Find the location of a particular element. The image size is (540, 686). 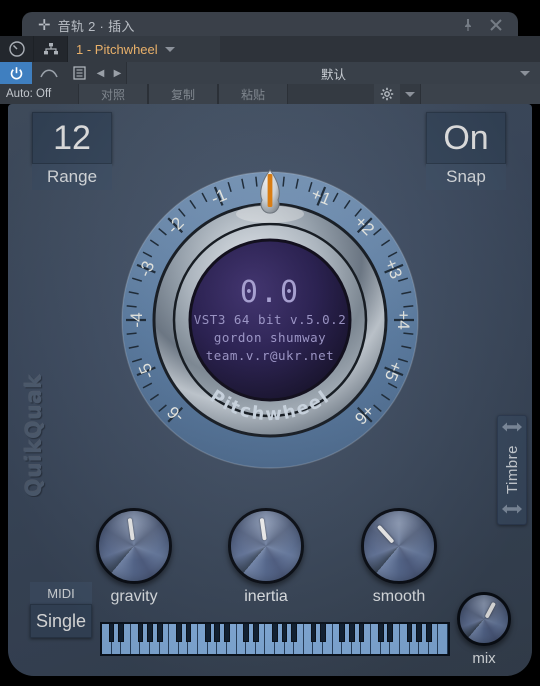

host-preset-bar: ◀ ▶ 默认 is located at coordinates (270, 73).